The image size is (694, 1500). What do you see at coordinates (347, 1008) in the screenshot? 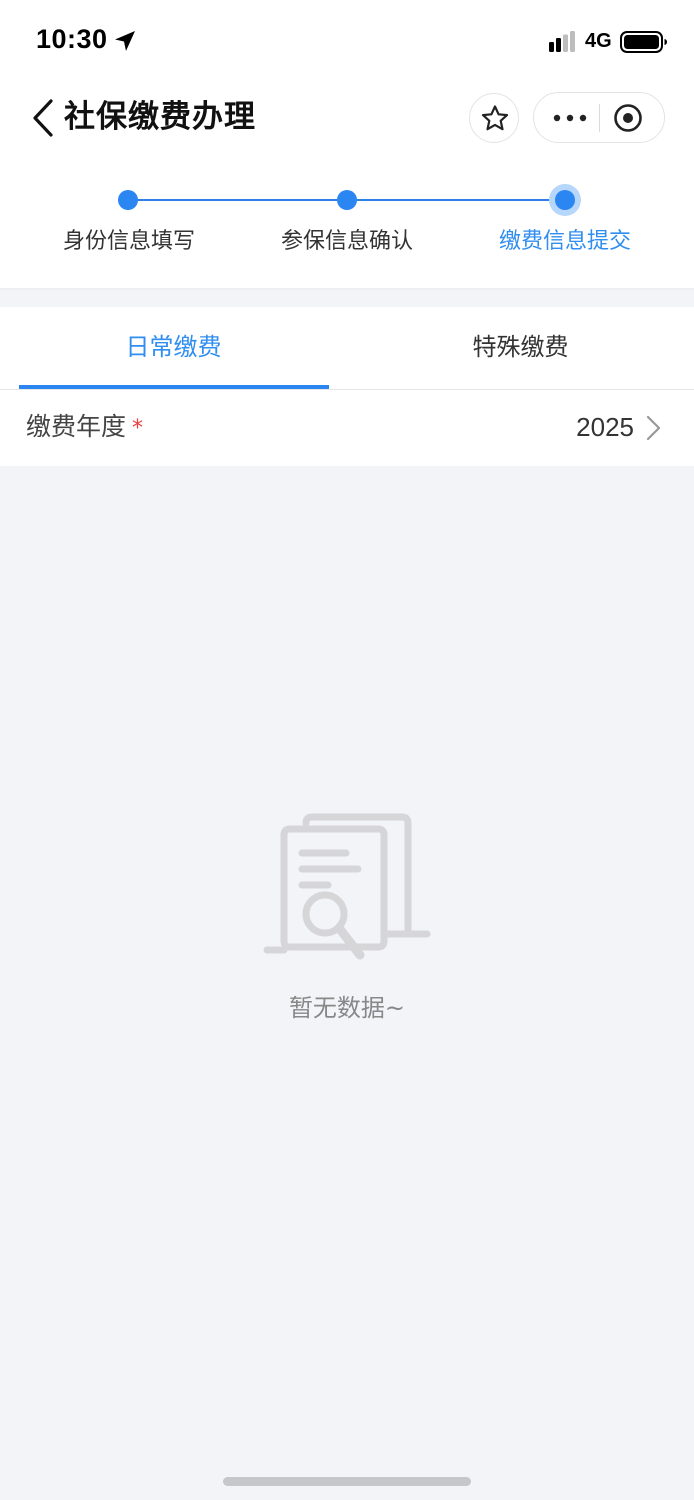
I see `empty-state-text: 暂无数据~` at bounding box center [347, 1008].